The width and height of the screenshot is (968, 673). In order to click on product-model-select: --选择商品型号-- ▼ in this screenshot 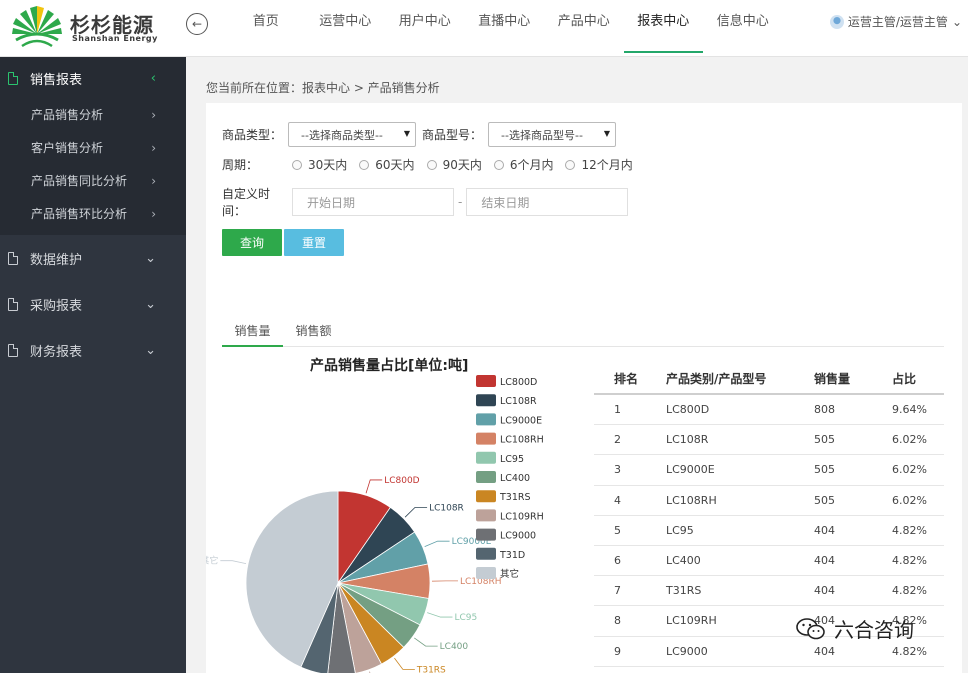, I will do `click(552, 134)`.